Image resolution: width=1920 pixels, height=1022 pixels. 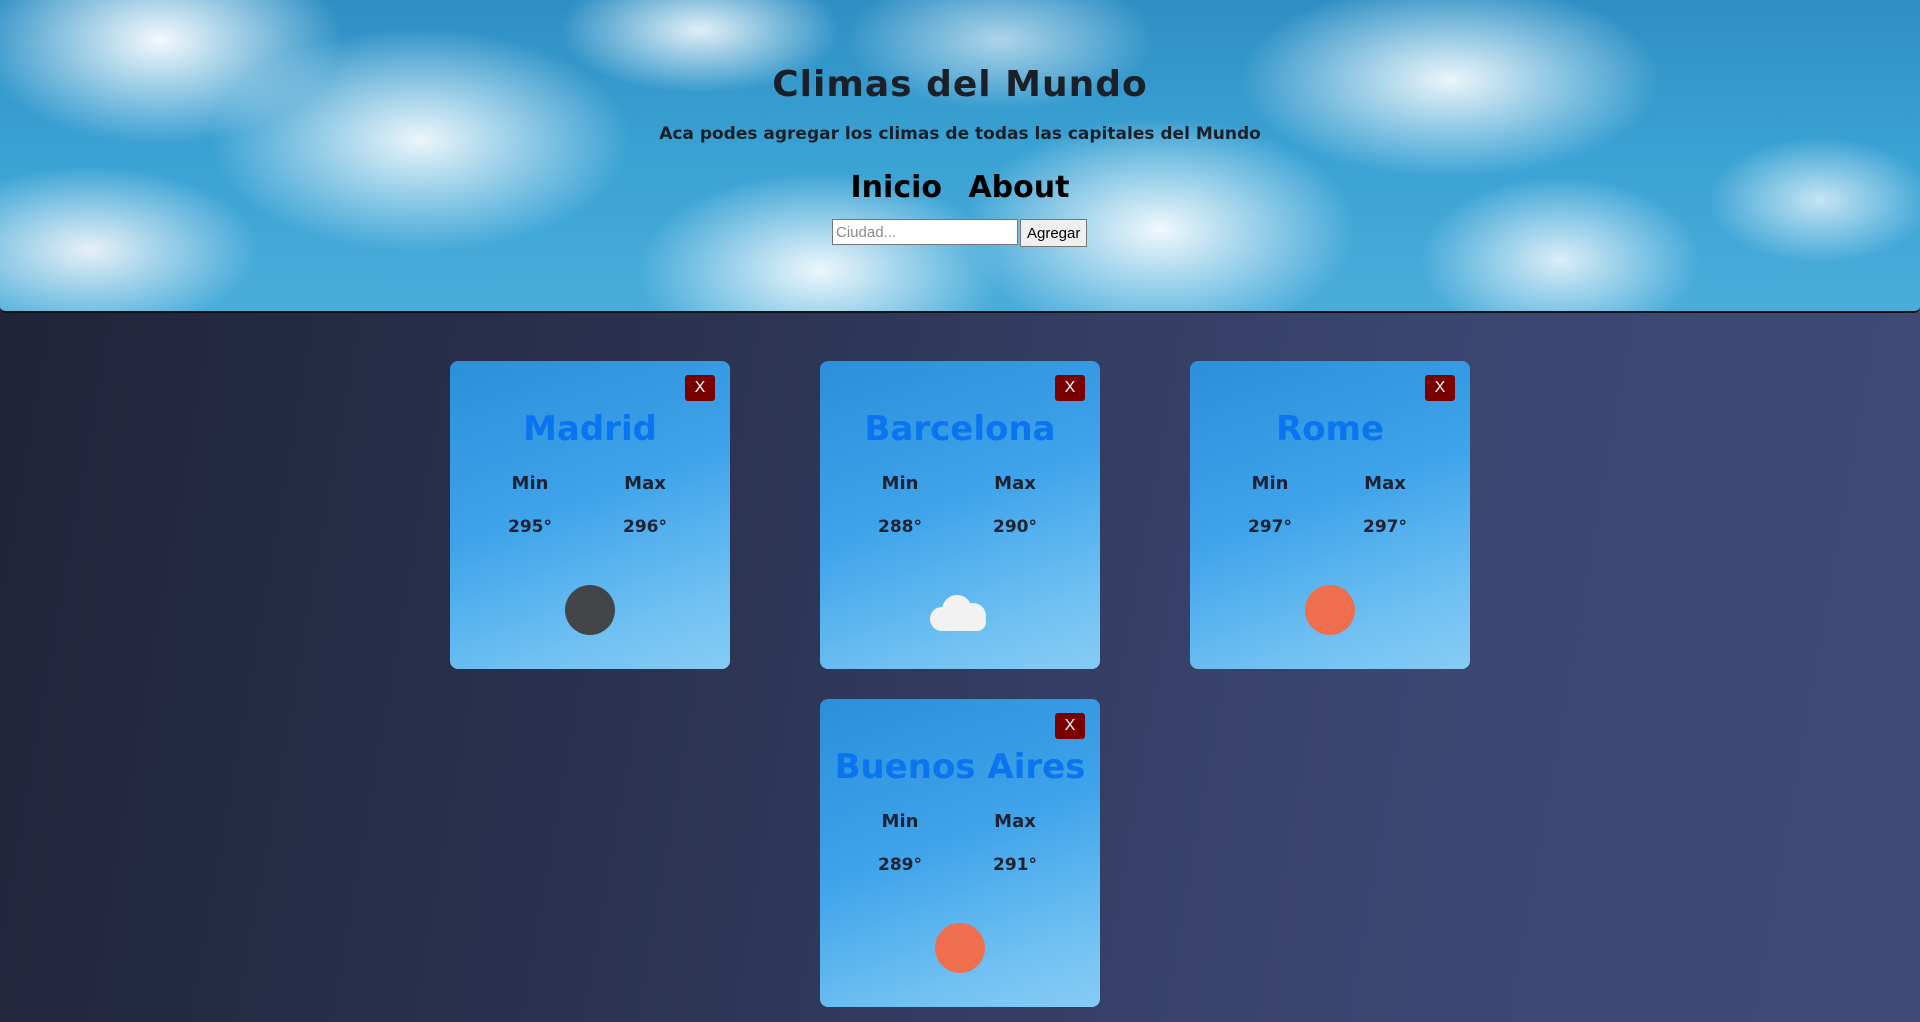 I want to click on max-temp-block: Max 296°, so click(x=645, y=505).